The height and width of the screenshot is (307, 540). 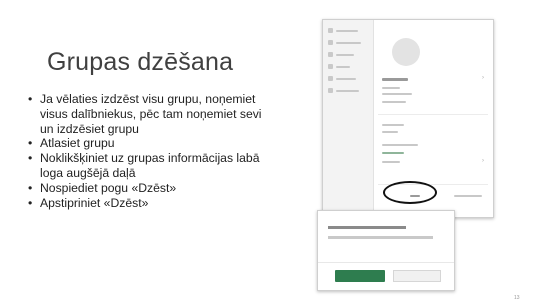 I want to click on confirm-dialog-screenshot, so click(x=386, y=250).